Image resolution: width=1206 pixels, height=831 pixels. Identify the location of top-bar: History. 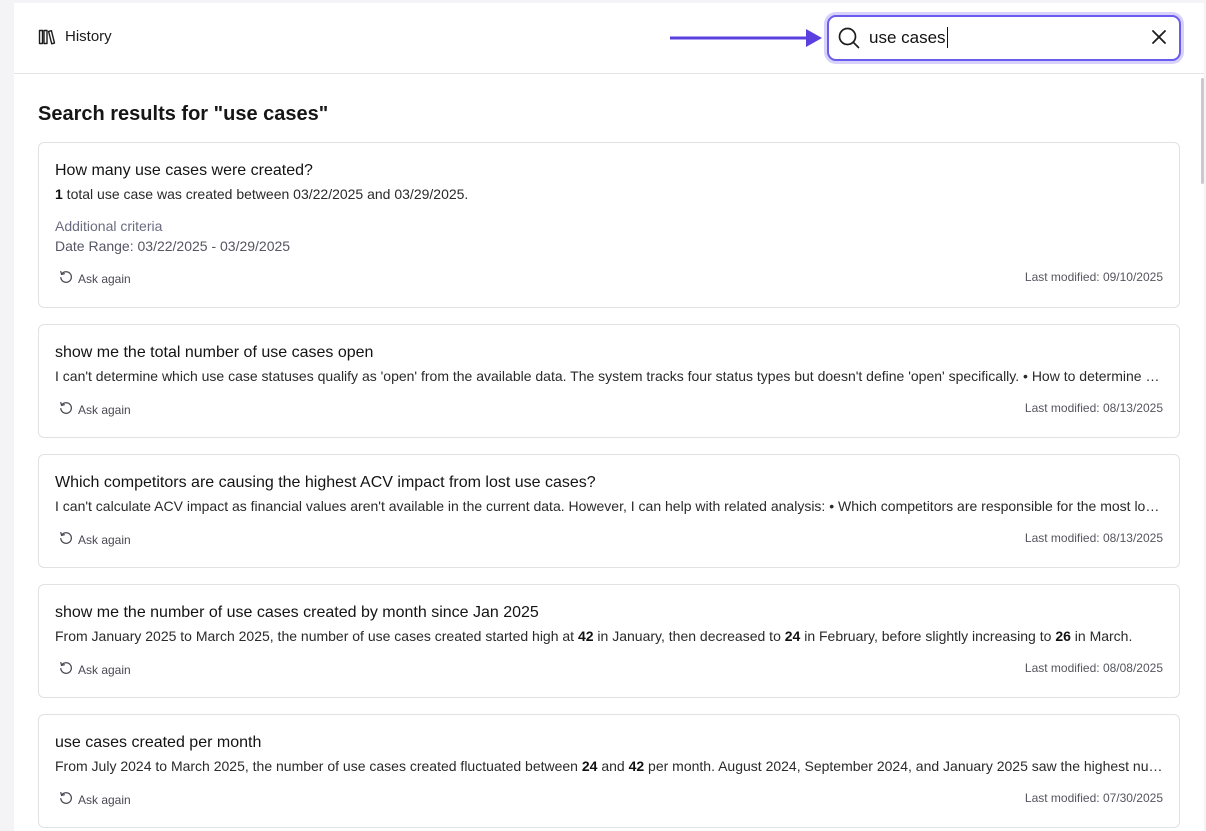
(609, 38).